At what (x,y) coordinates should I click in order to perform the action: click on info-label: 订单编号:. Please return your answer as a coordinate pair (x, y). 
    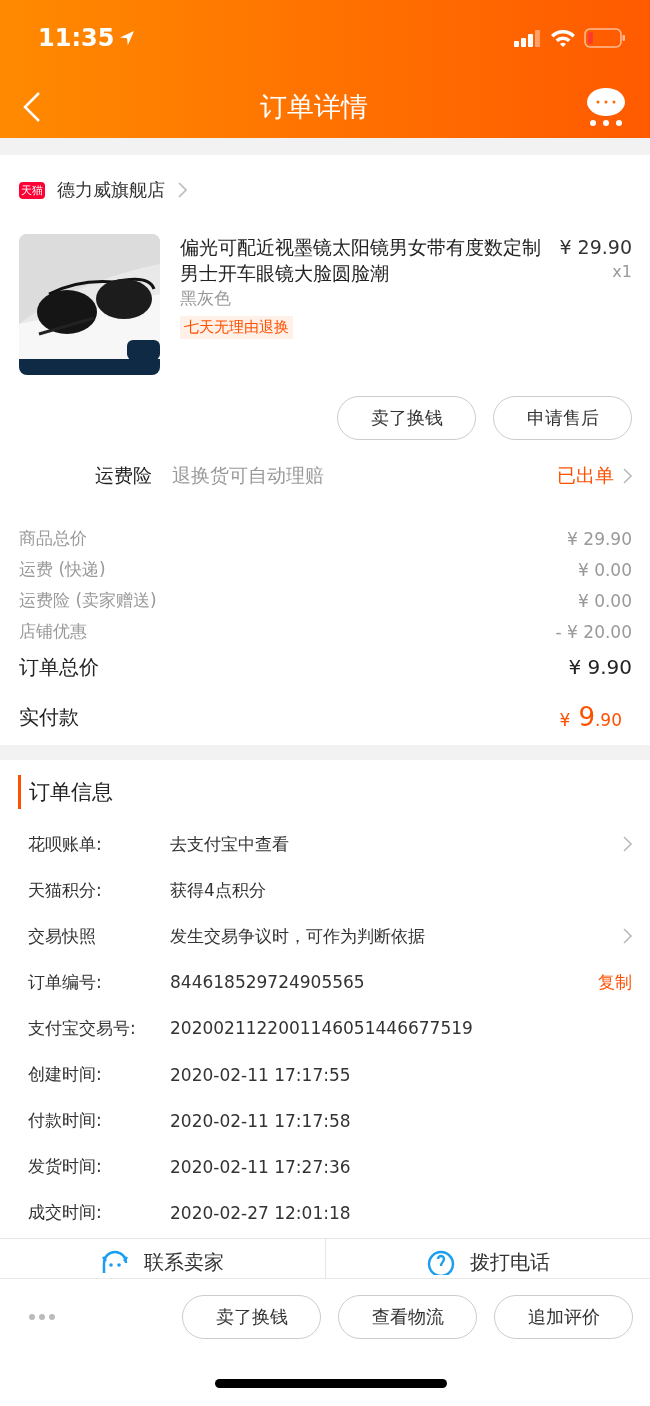
    Looking at the image, I should click on (65, 982).